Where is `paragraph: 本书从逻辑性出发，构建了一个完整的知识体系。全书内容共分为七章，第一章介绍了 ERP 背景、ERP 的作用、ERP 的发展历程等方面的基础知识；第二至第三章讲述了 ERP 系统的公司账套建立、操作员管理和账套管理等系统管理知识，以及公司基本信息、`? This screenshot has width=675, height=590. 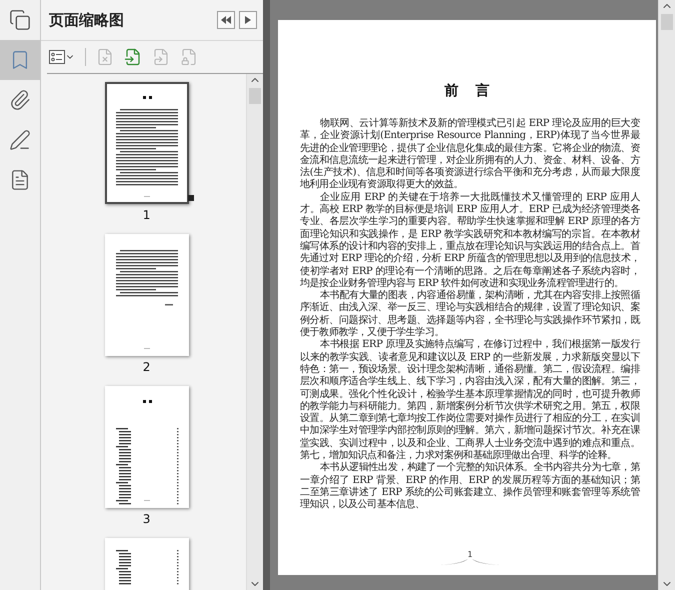
paragraph: 本书从逻辑性出发，构建了一个完整的知识体系。全书内容共分为七章，第一章介绍了 ERP 背景、ERP 的作用、ERP 的发展历程等方面的基础知识；第二至第三章讲述了 ERP 系统的公司账套建立、操作员管理和账套管理等系统管理知识，以及公司基本信息、 is located at coordinates (470, 487).